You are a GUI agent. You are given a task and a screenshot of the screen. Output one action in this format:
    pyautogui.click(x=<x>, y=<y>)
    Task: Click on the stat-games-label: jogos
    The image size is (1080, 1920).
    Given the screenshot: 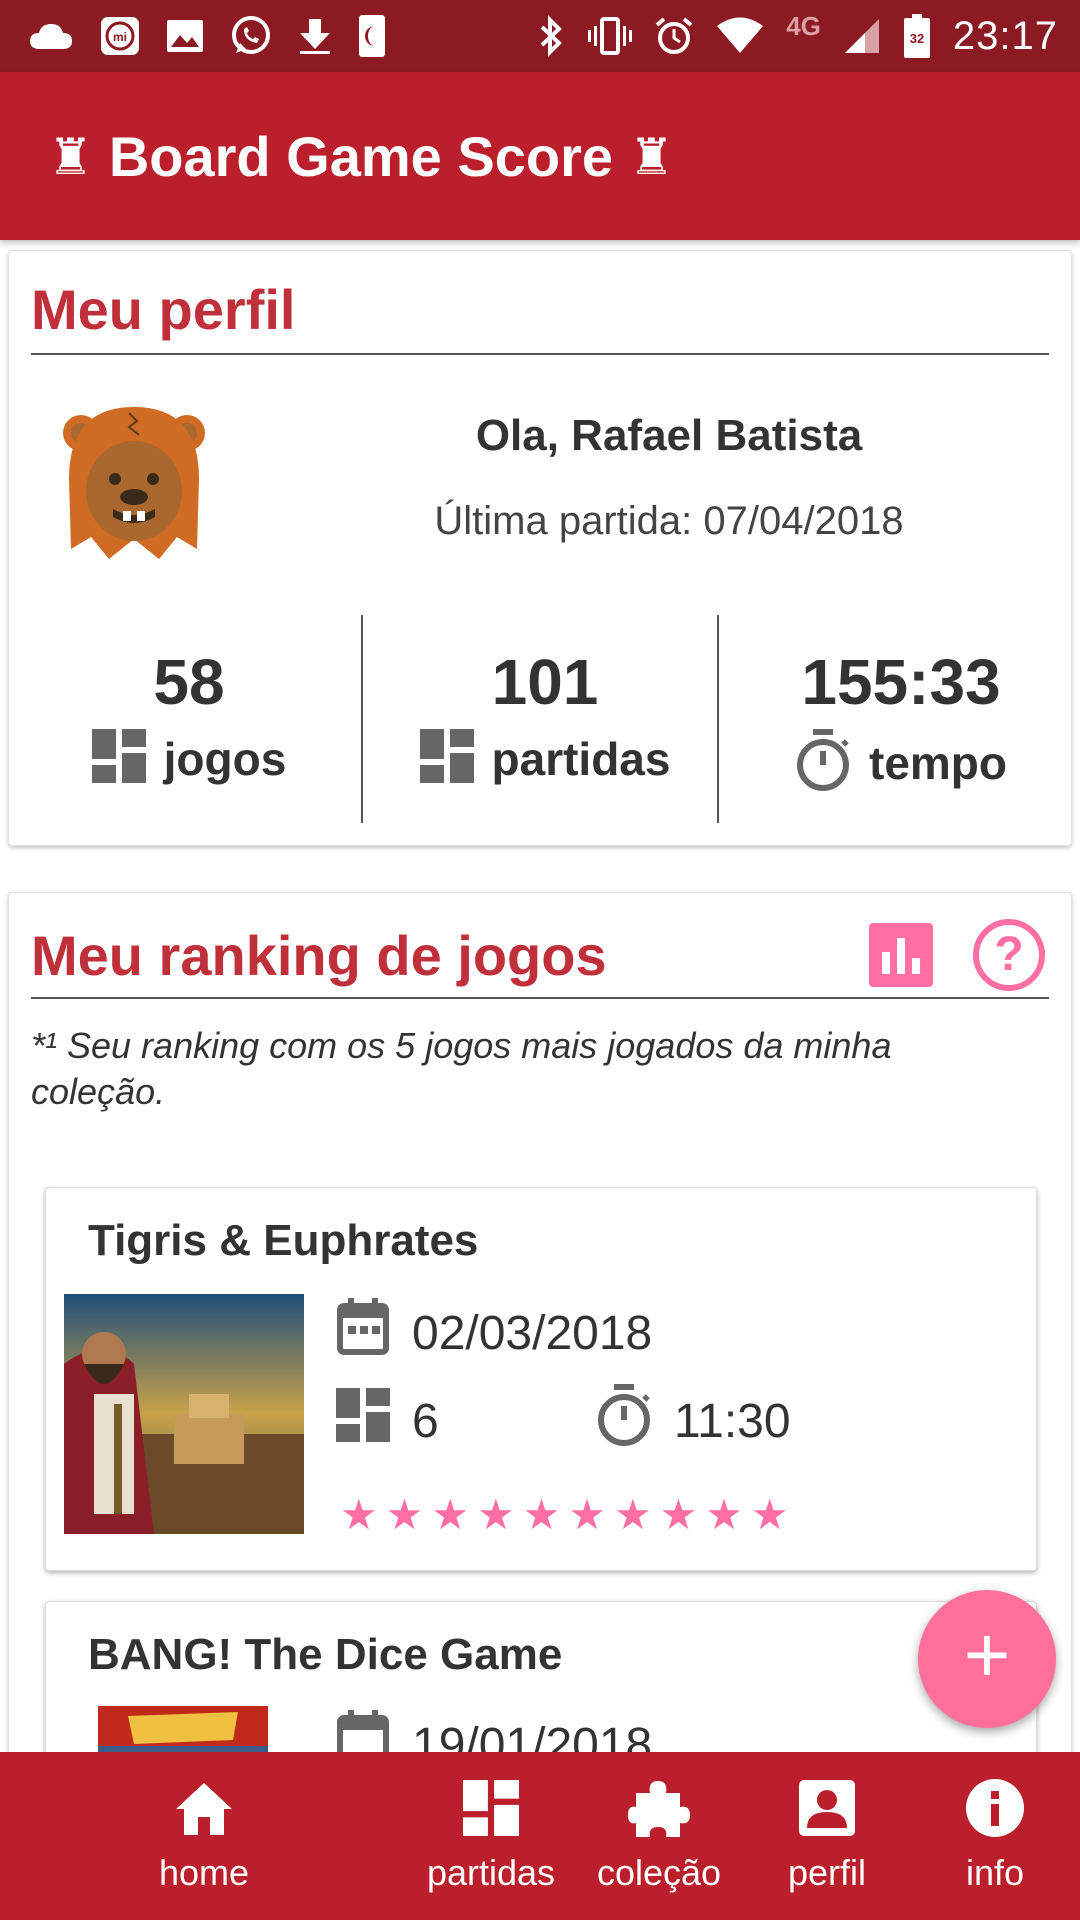 What is the action you would take?
    pyautogui.click(x=225, y=758)
    